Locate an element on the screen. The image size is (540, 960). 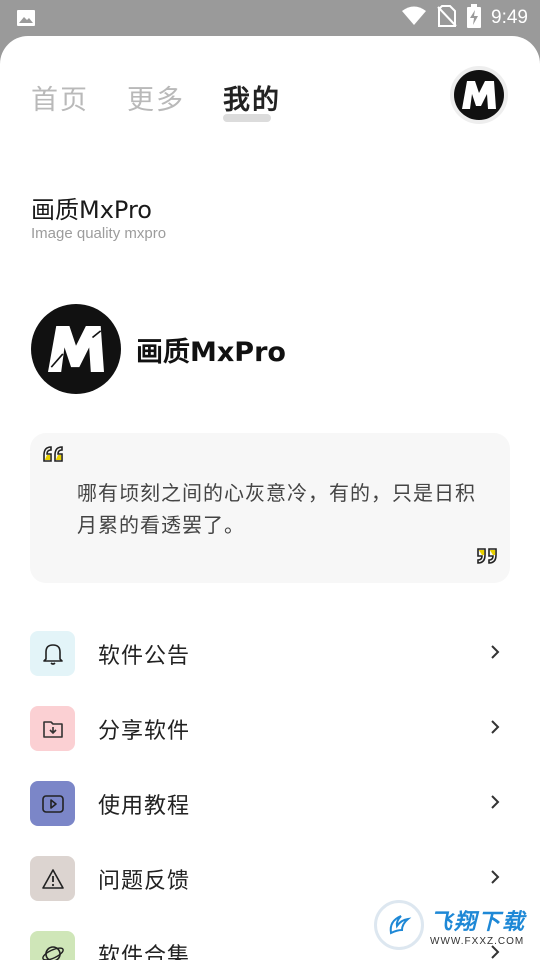
watermark-url: WWW.FXXZ.COM is located at coordinates (477, 941).